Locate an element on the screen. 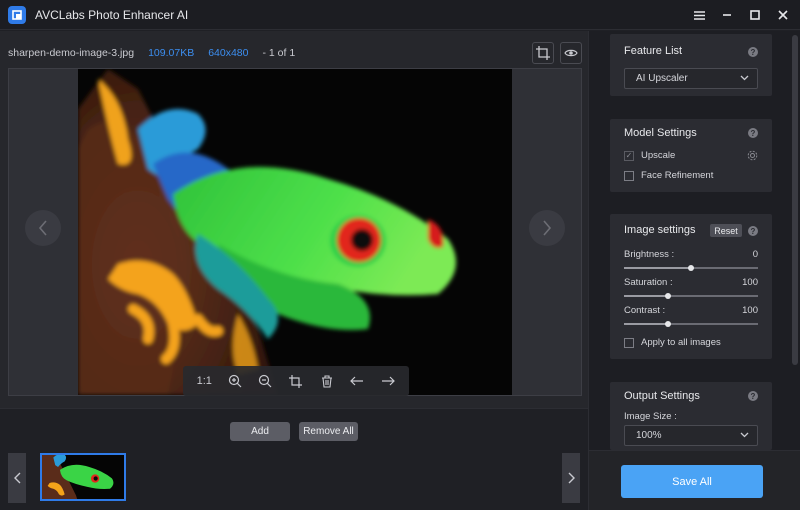  file-size: 109.07KB is located at coordinates (171, 53).